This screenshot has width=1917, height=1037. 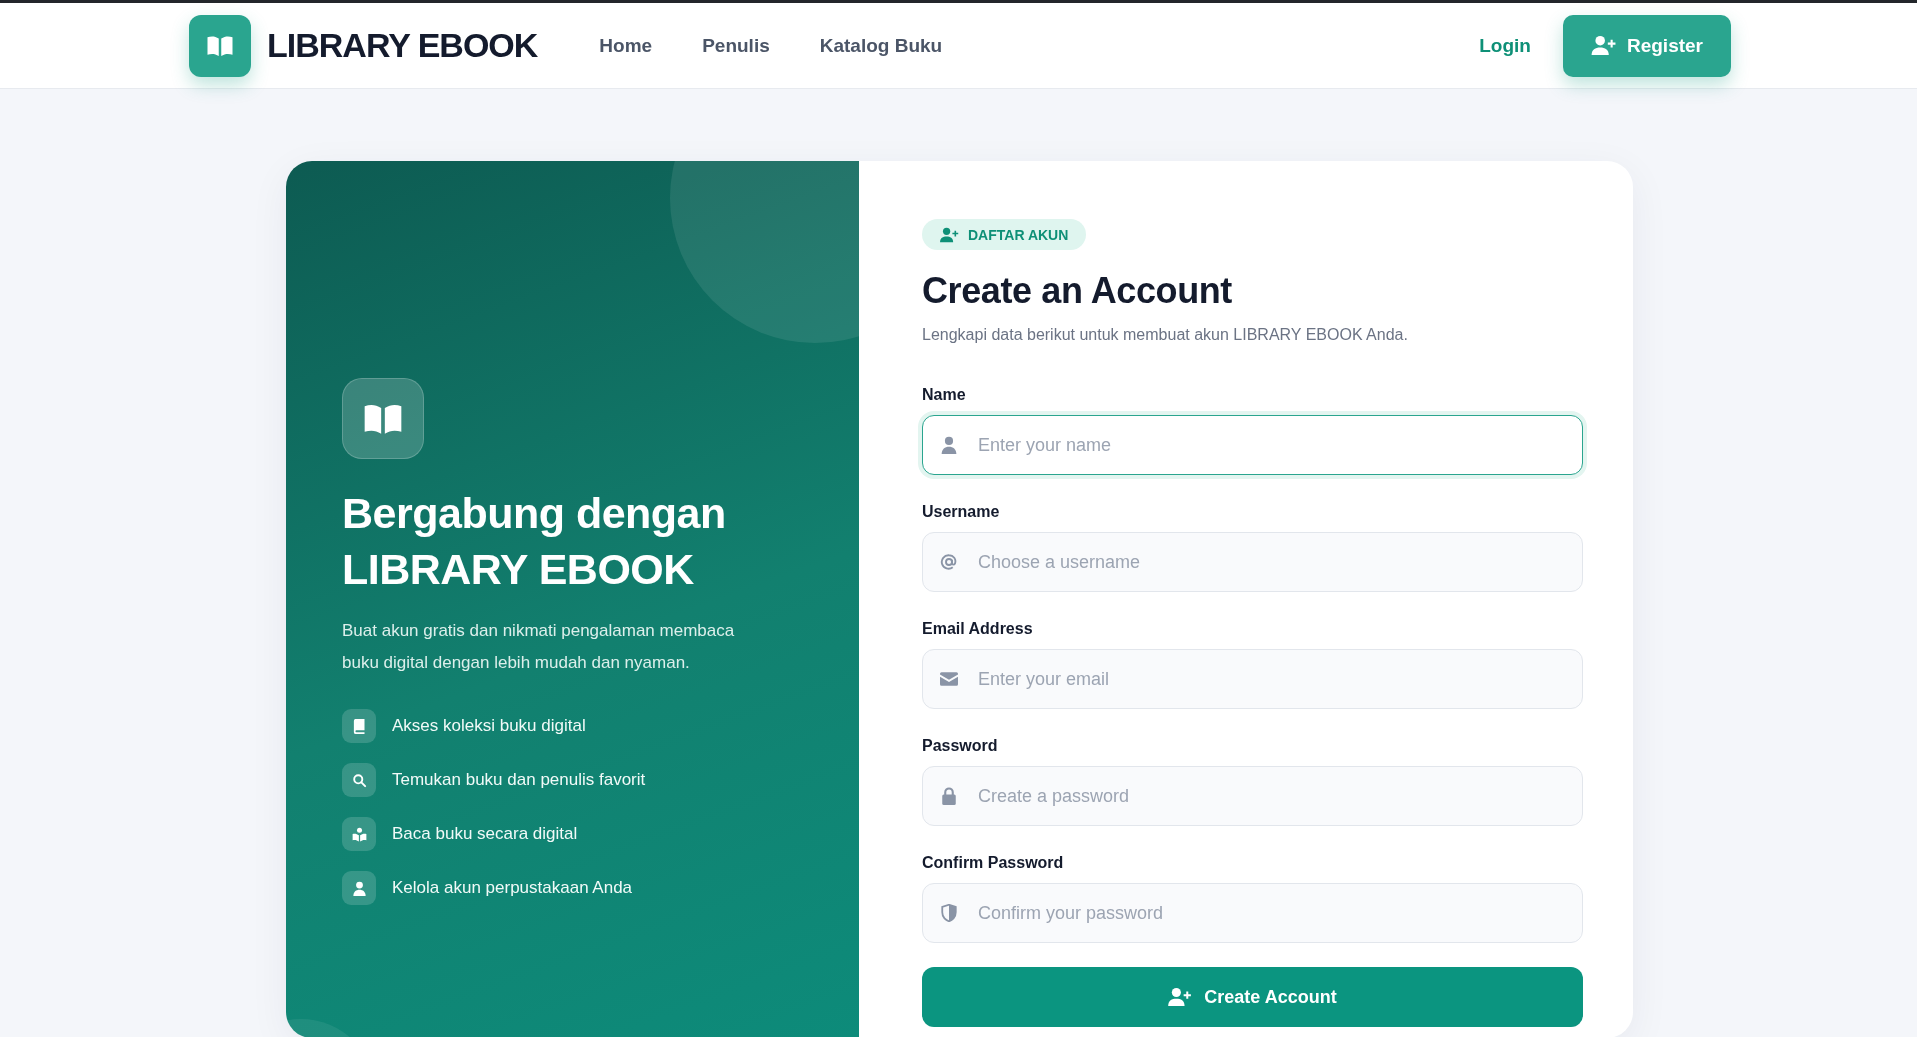 What do you see at coordinates (949, 679) in the screenshot?
I see `mail-icon` at bounding box center [949, 679].